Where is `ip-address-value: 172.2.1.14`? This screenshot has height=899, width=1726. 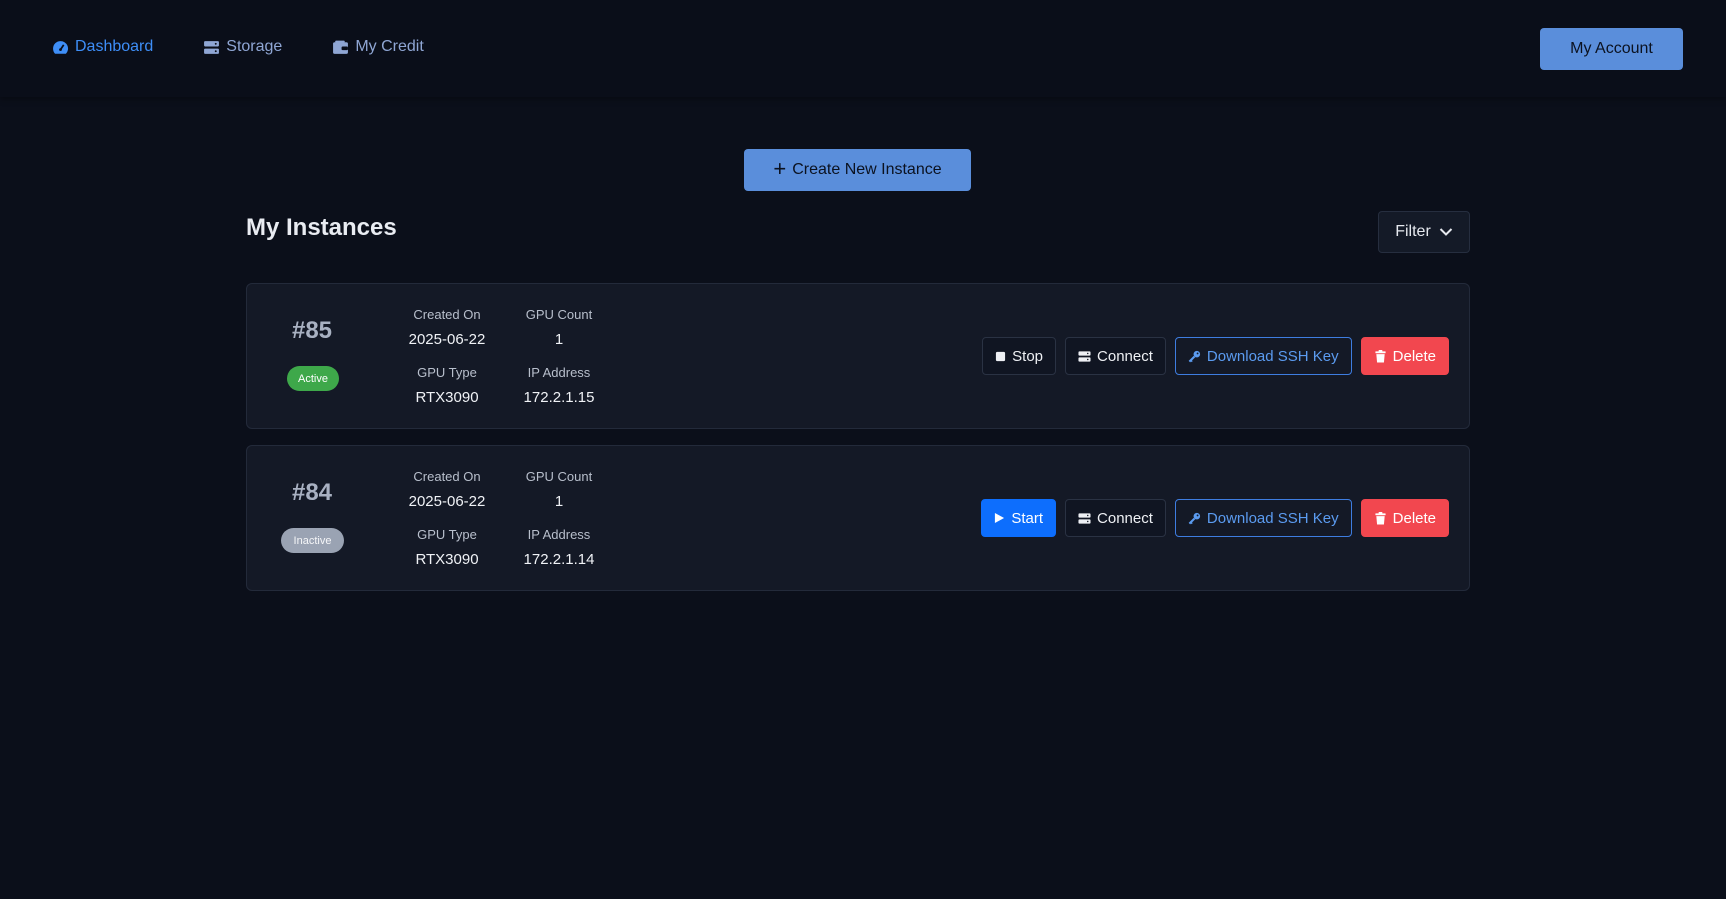
ip-address-value: 172.2.1.14 is located at coordinates (559, 559).